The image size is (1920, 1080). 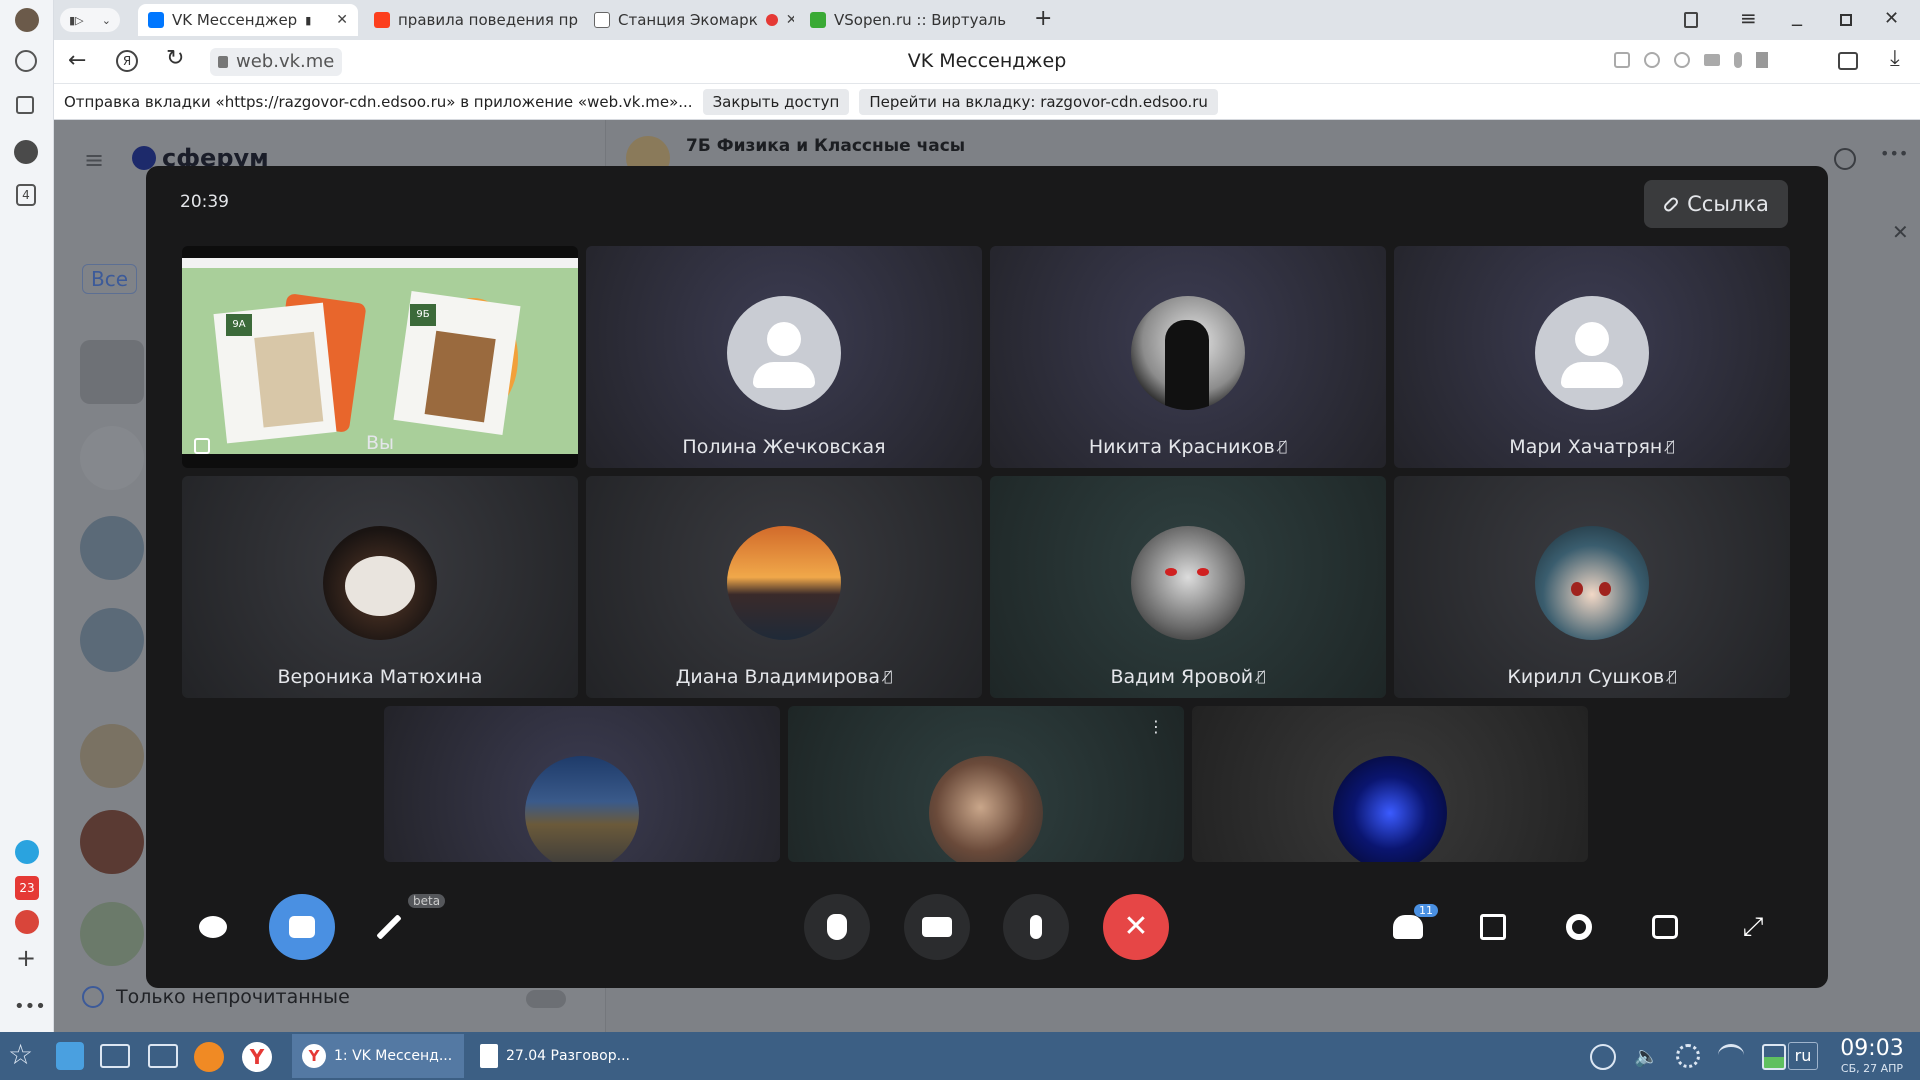 What do you see at coordinates (1731, 1055) in the screenshot?
I see `wifi-icon` at bounding box center [1731, 1055].